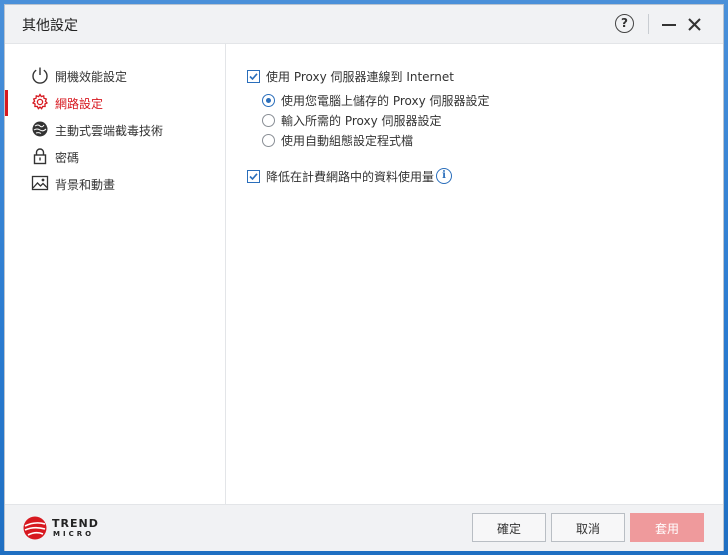 The width and height of the screenshot is (728, 555). I want to click on titlebar-divider, so click(648, 24).